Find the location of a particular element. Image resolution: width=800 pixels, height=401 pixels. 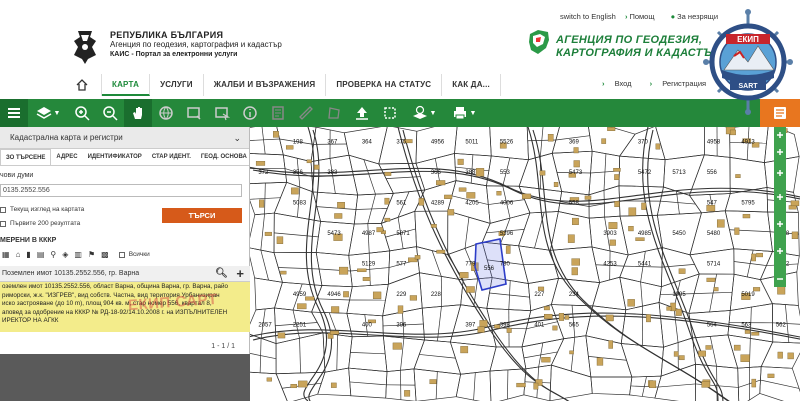

keywords-input: 0135.2552.556 is located at coordinates (121, 190).